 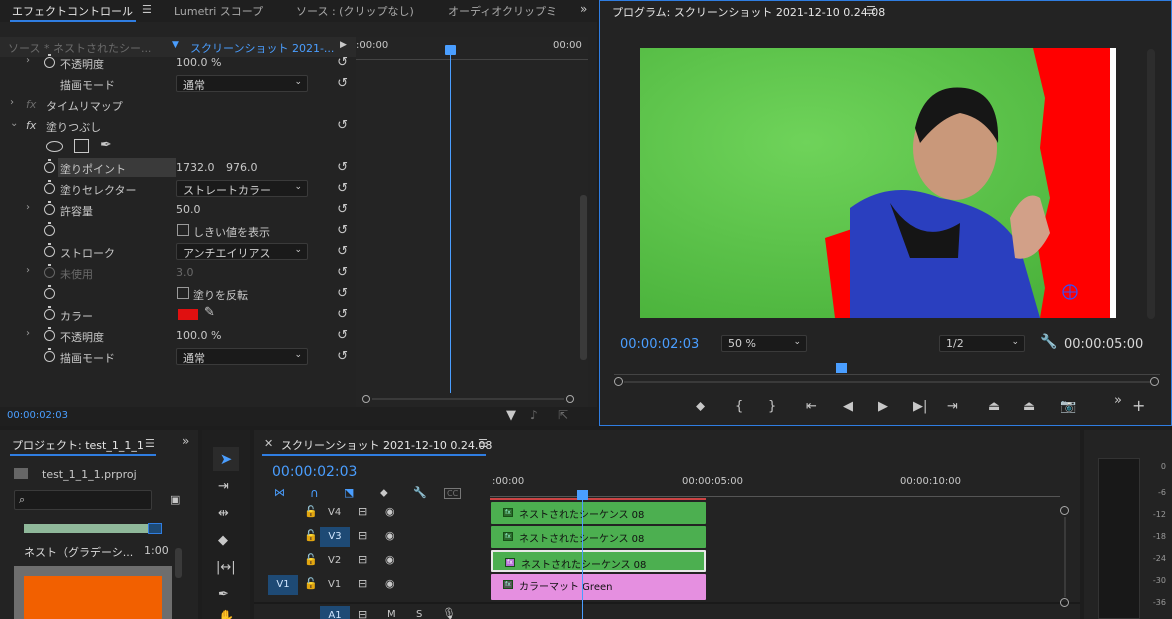 I want to click on lift-icon: ⏏, so click(x=994, y=406).